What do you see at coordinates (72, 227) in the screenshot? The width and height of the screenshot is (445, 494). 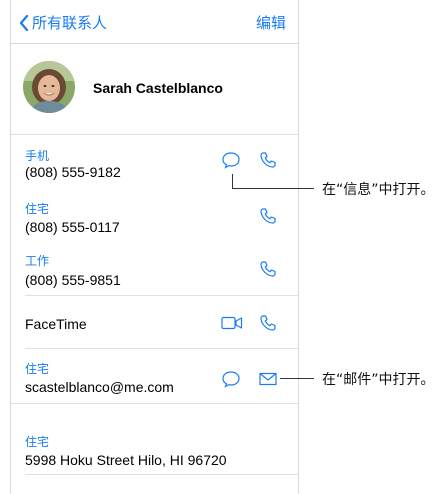 I see `phone-number: (808) 555-0117` at bounding box center [72, 227].